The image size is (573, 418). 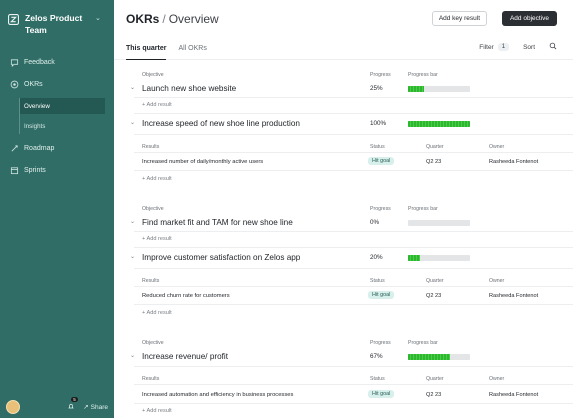 What do you see at coordinates (343, 49) in the screenshot?
I see `tab-bar: This quarter All OKRs Filter 1 Sort` at bounding box center [343, 49].